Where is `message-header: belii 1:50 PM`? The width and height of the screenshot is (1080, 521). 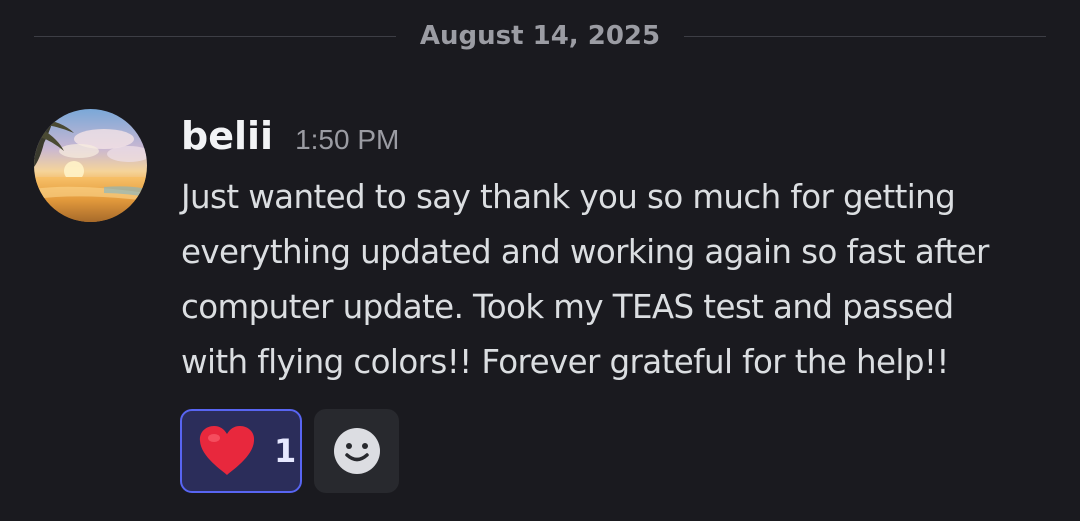 message-header: belii 1:50 PM is located at coordinates (290, 141).